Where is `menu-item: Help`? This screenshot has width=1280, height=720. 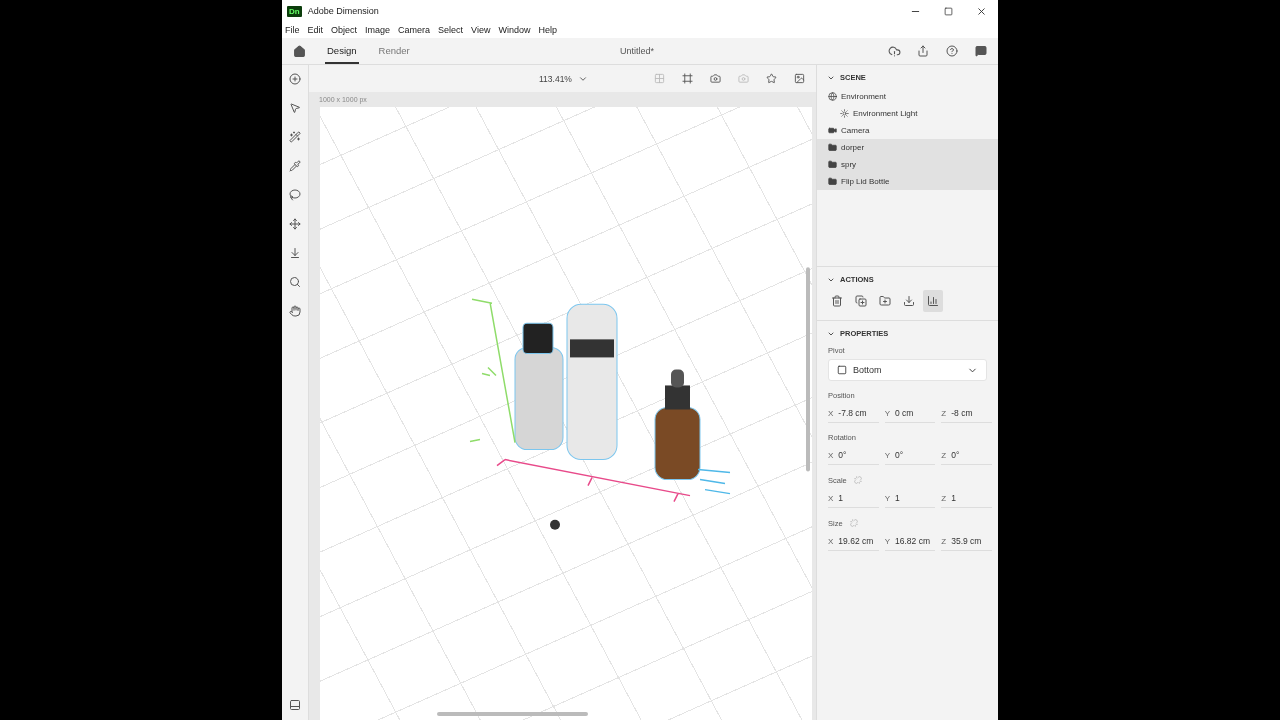 menu-item: Help is located at coordinates (547, 30).